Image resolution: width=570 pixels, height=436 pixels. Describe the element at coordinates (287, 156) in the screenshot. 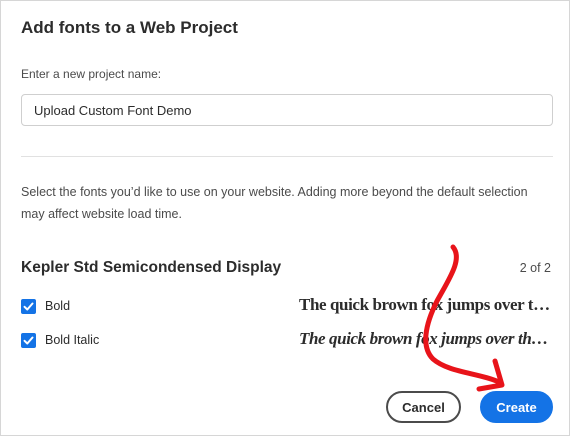

I see `divider` at that location.